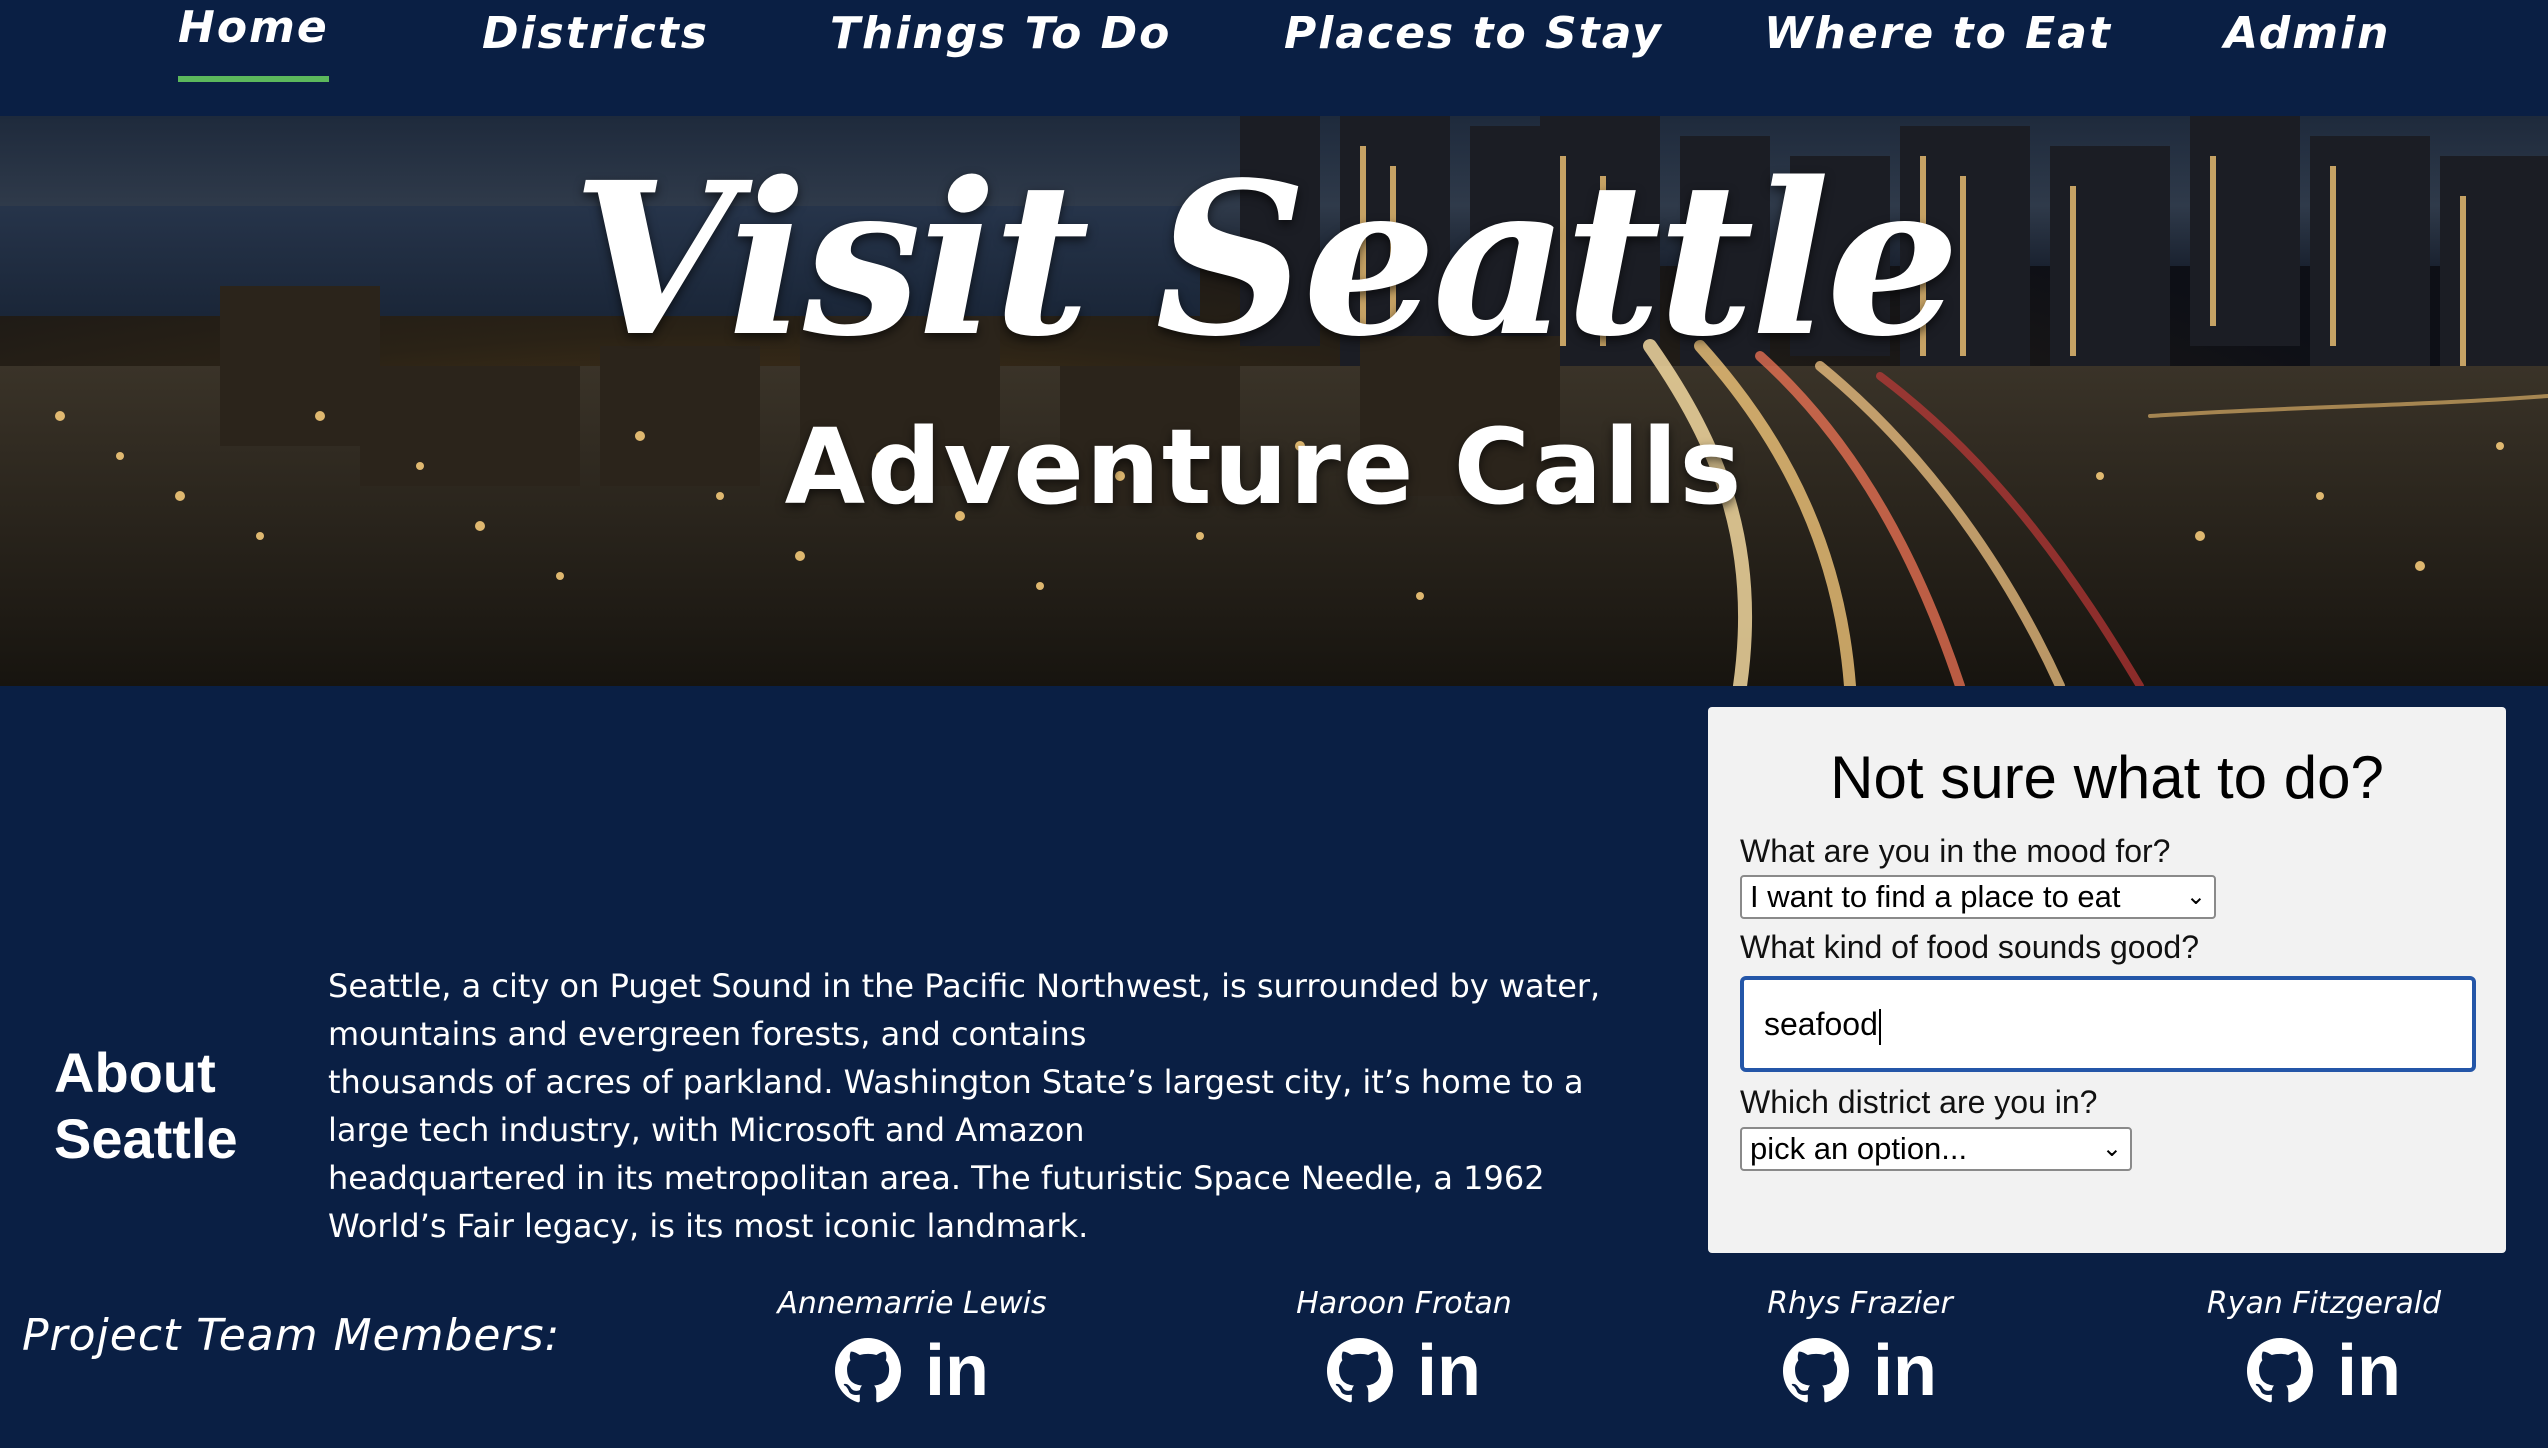 The image size is (2548, 1448). Describe the element at coordinates (2107, 777) in the screenshot. I see `form-title: Not sure what to do?` at that location.